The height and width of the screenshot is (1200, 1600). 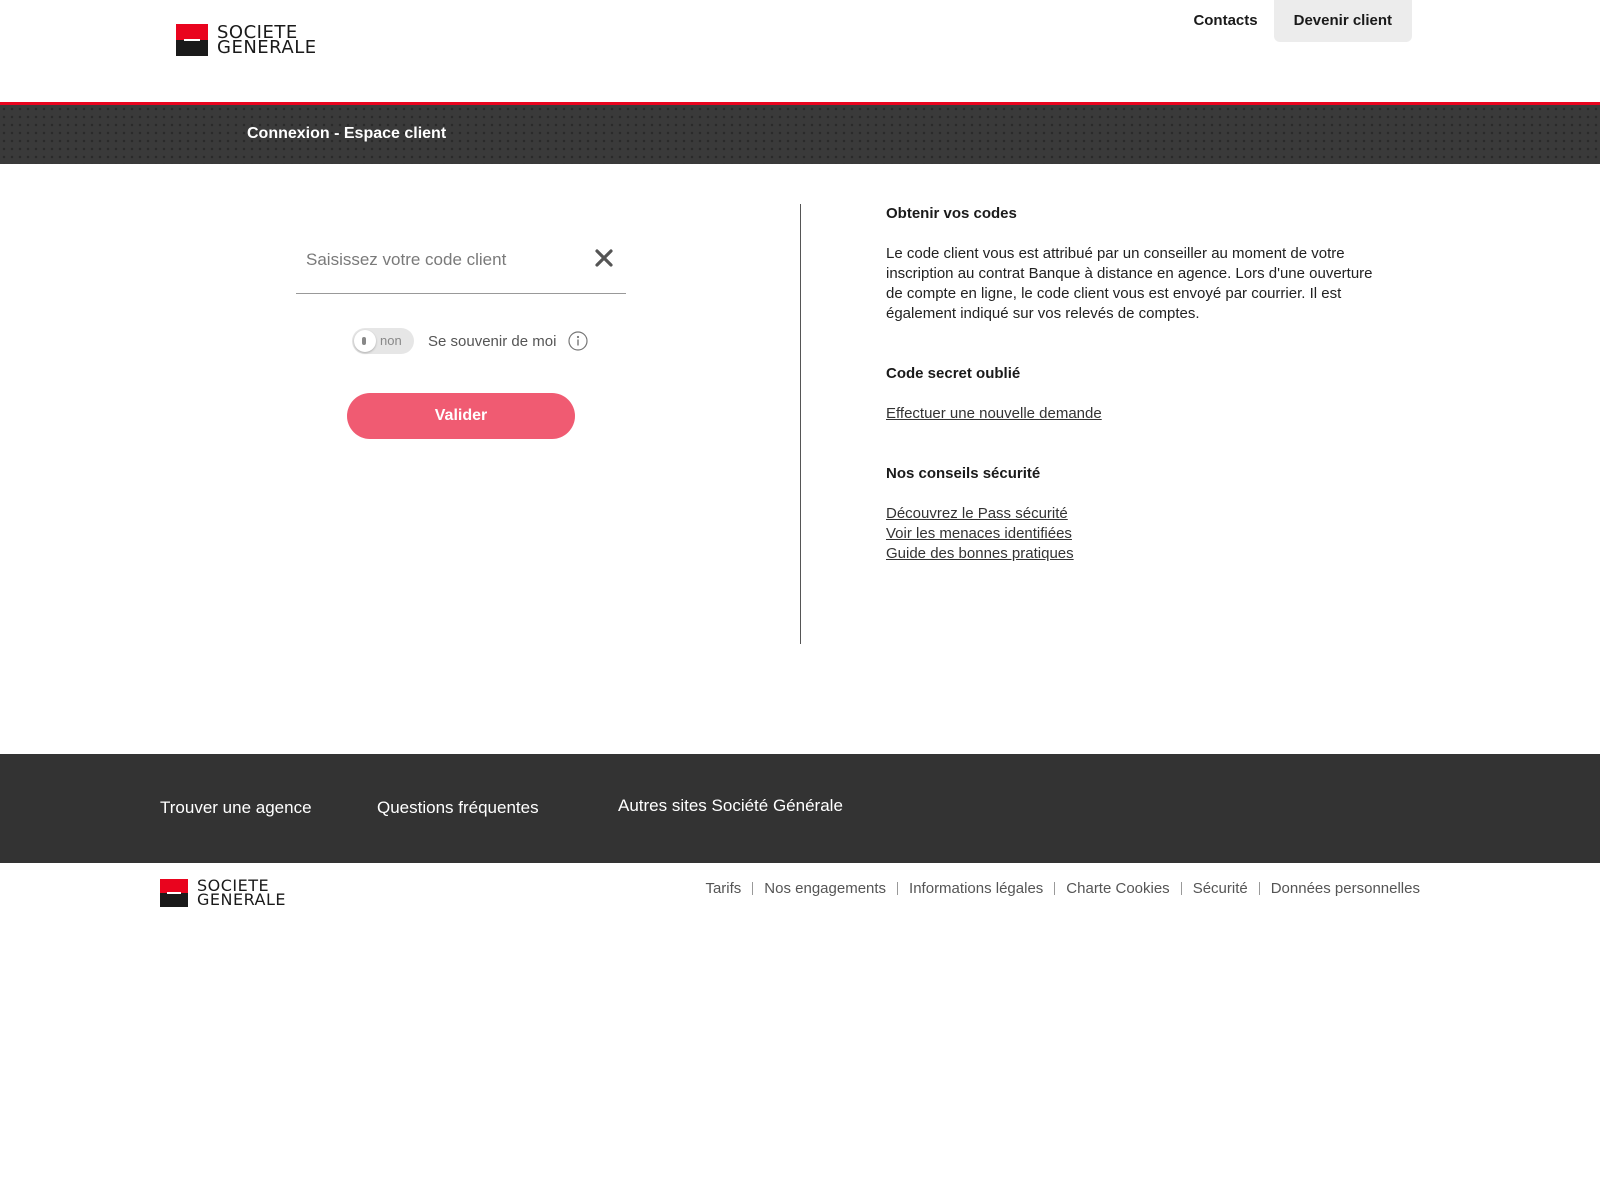 What do you see at coordinates (236, 808) in the screenshot?
I see `find-agency-link: Trouver une agence` at bounding box center [236, 808].